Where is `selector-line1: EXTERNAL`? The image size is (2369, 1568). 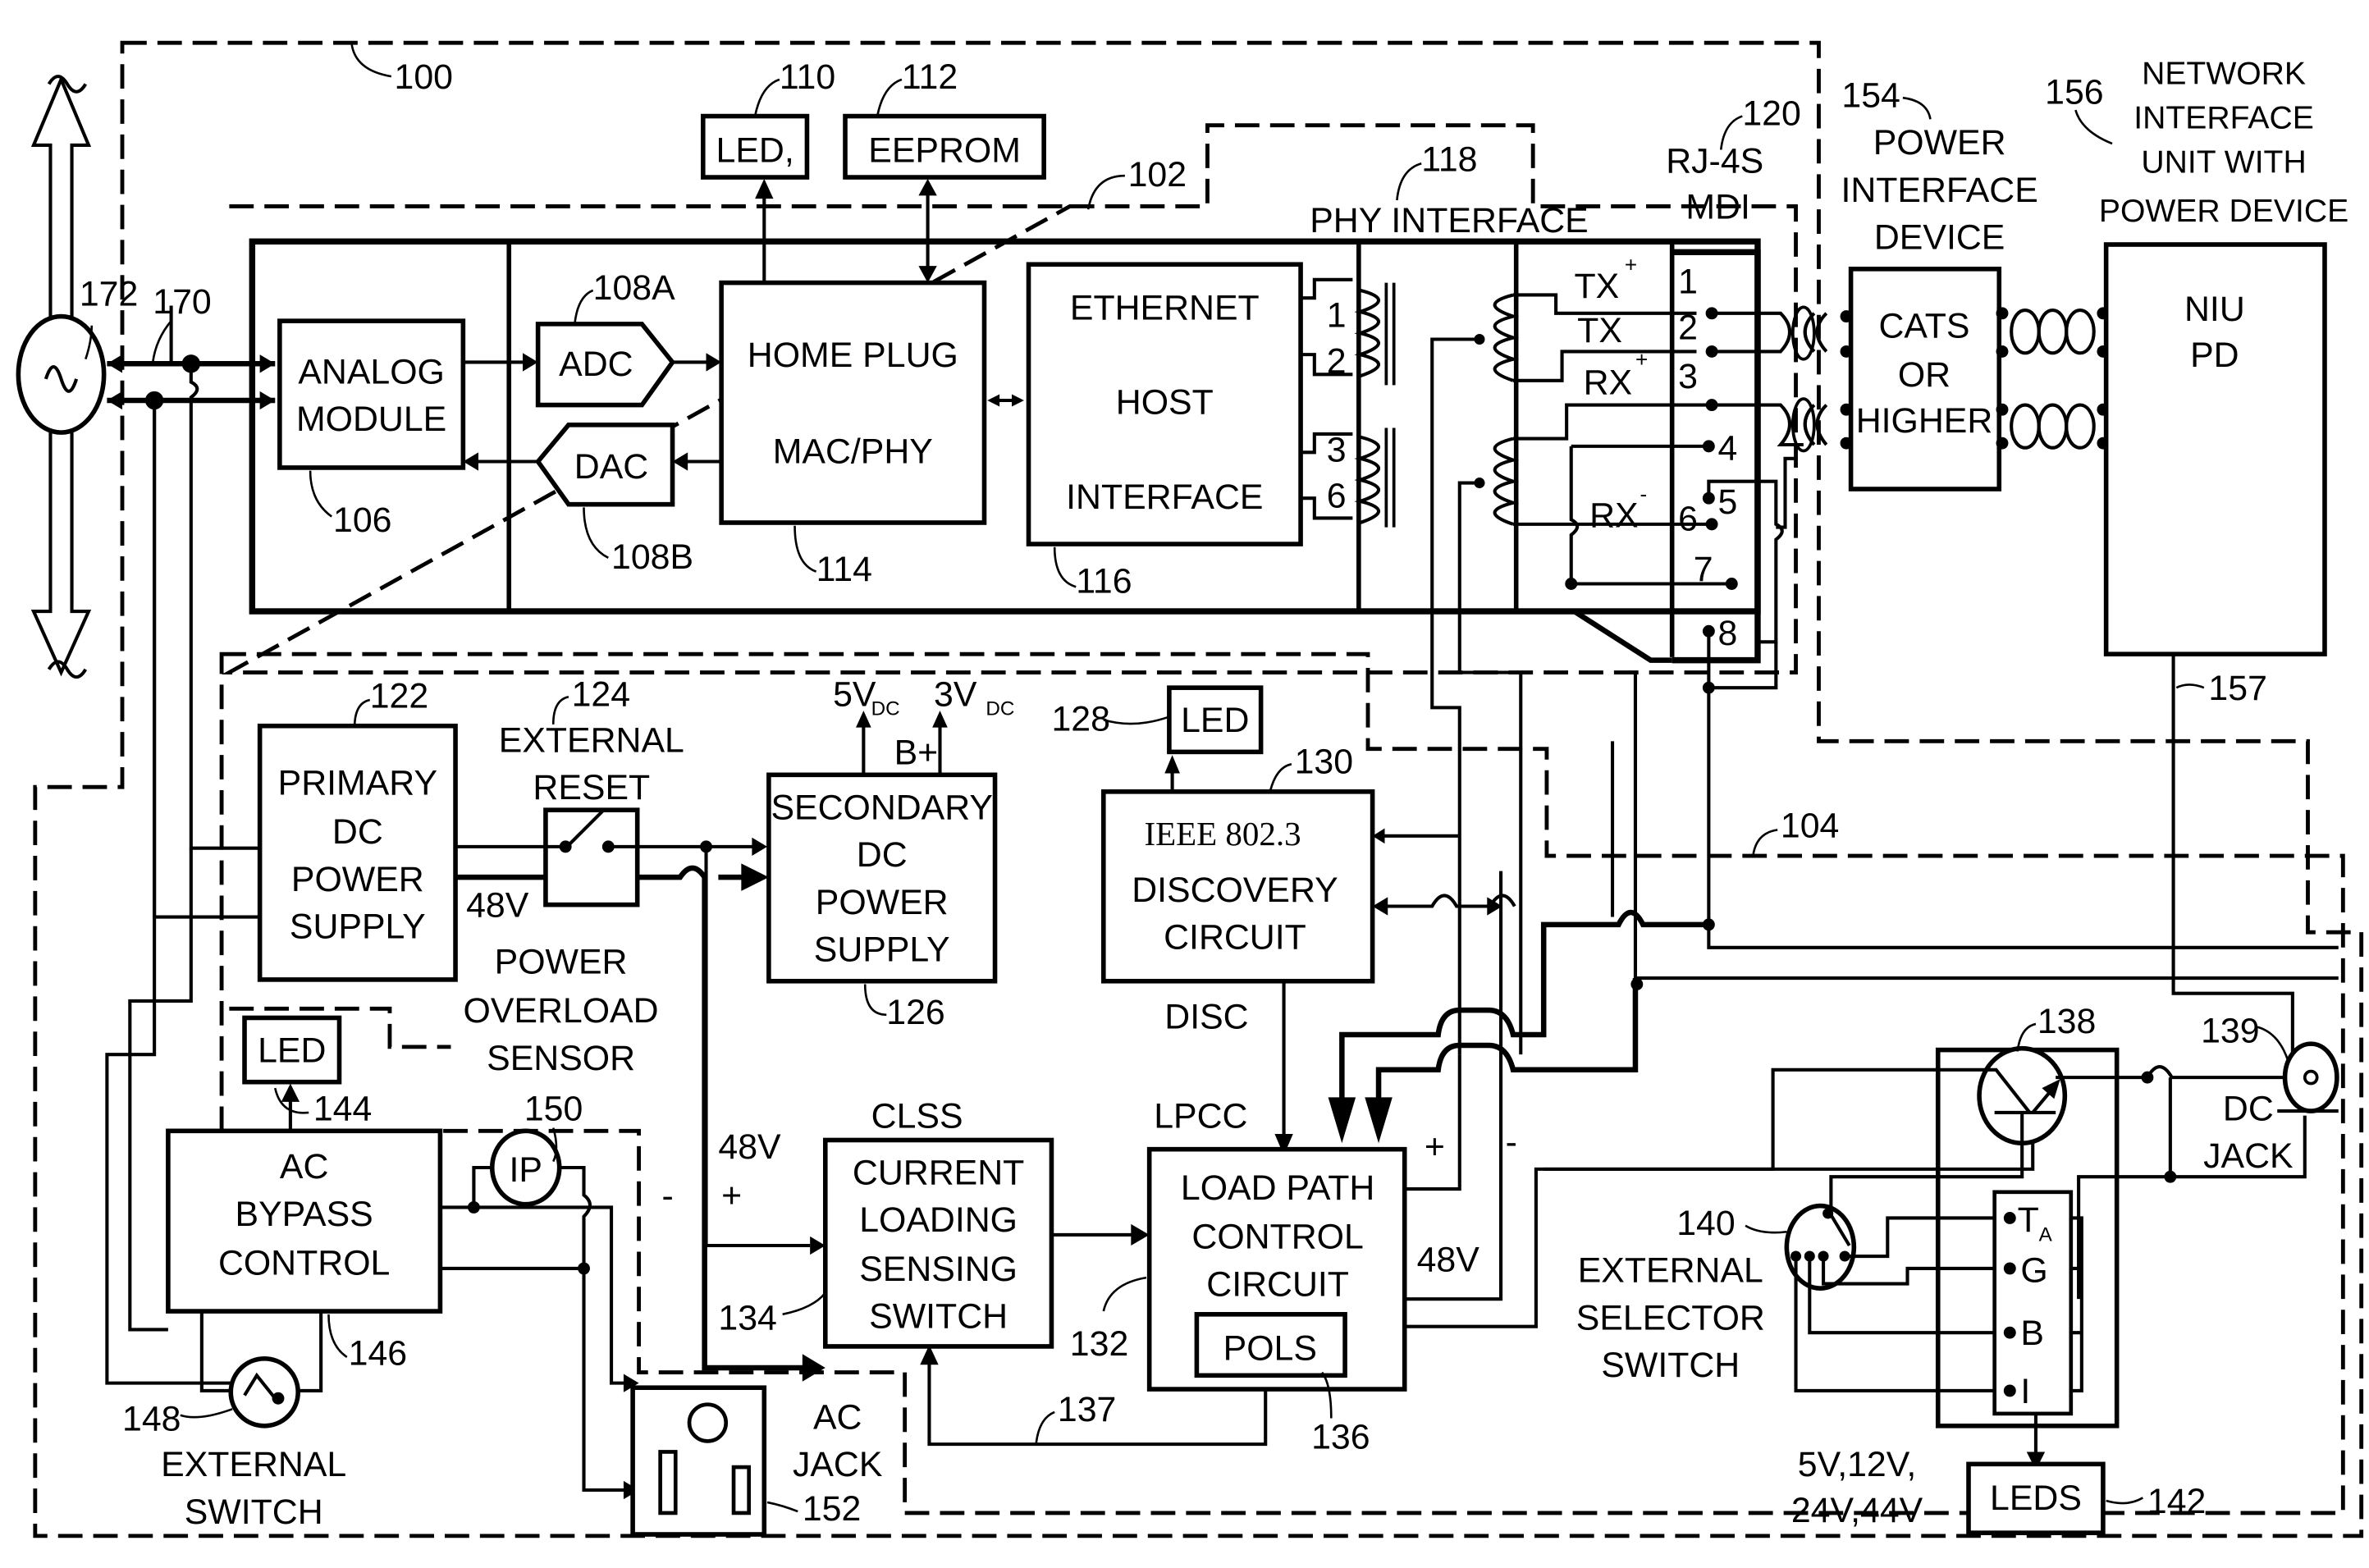 selector-line1: EXTERNAL is located at coordinates (1670, 1271).